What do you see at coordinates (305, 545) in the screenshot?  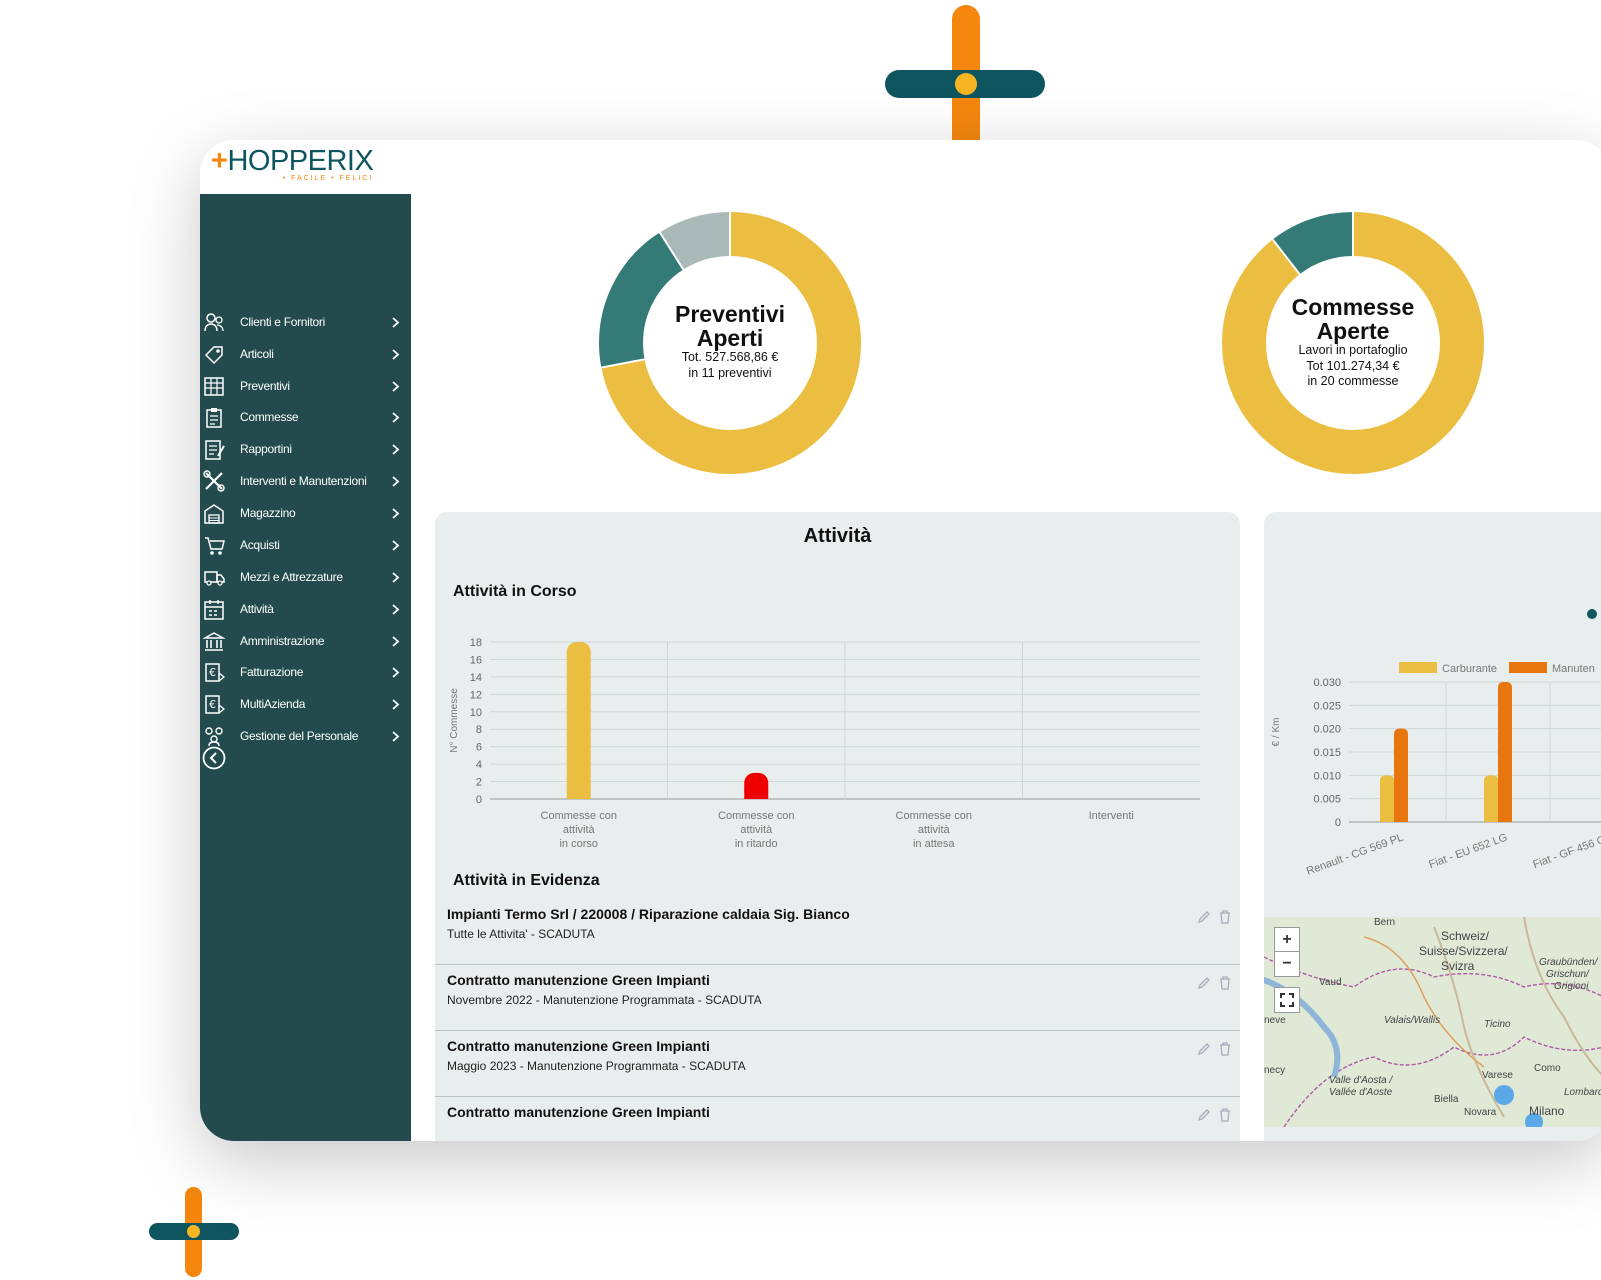 I see `sidebar-item-acquisti: Acquisti` at bounding box center [305, 545].